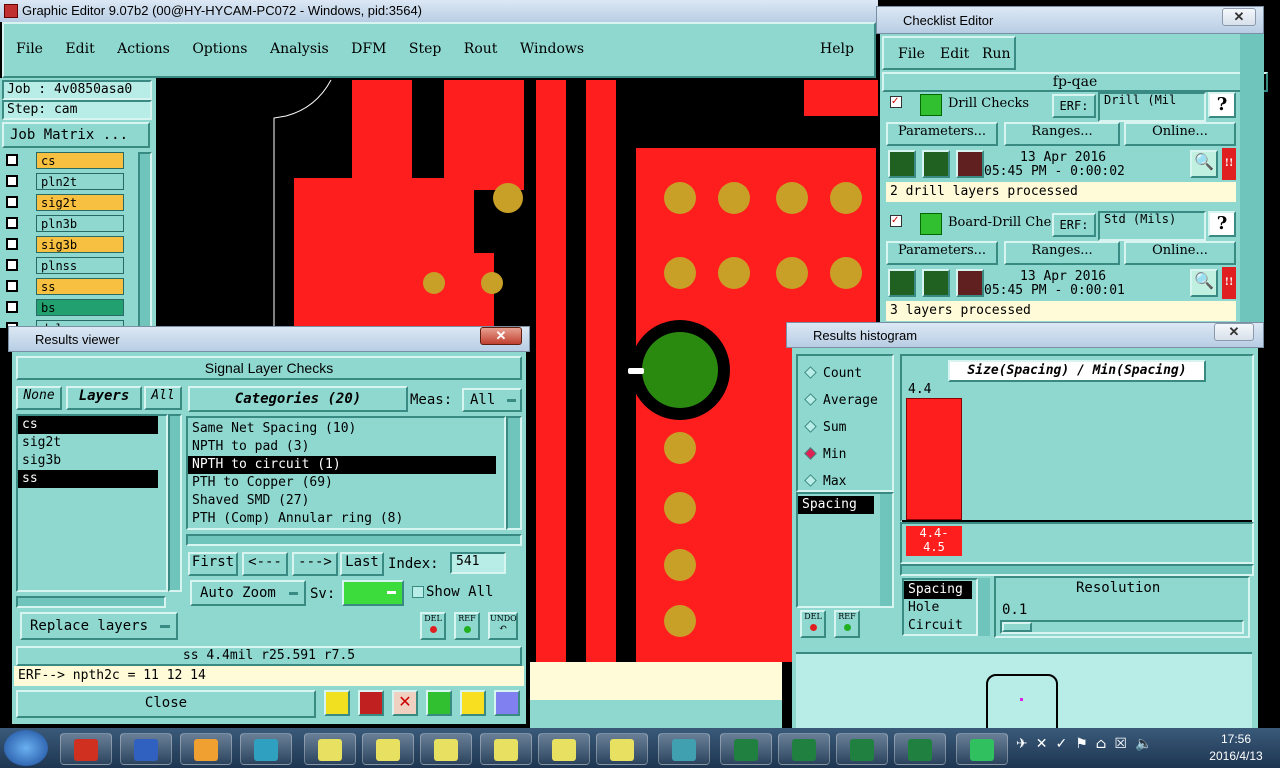  What do you see at coordinates (1152, 226) in the screenshot?
I see `erf-value: Std (Mils)` at bounding box center [1152, 226].